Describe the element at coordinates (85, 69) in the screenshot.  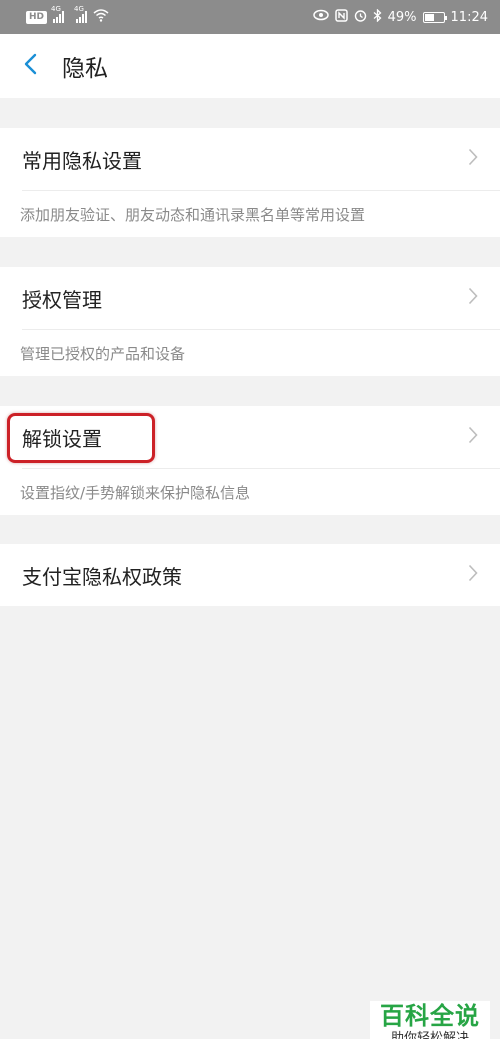
I see `page-title: 隐私` at that location.